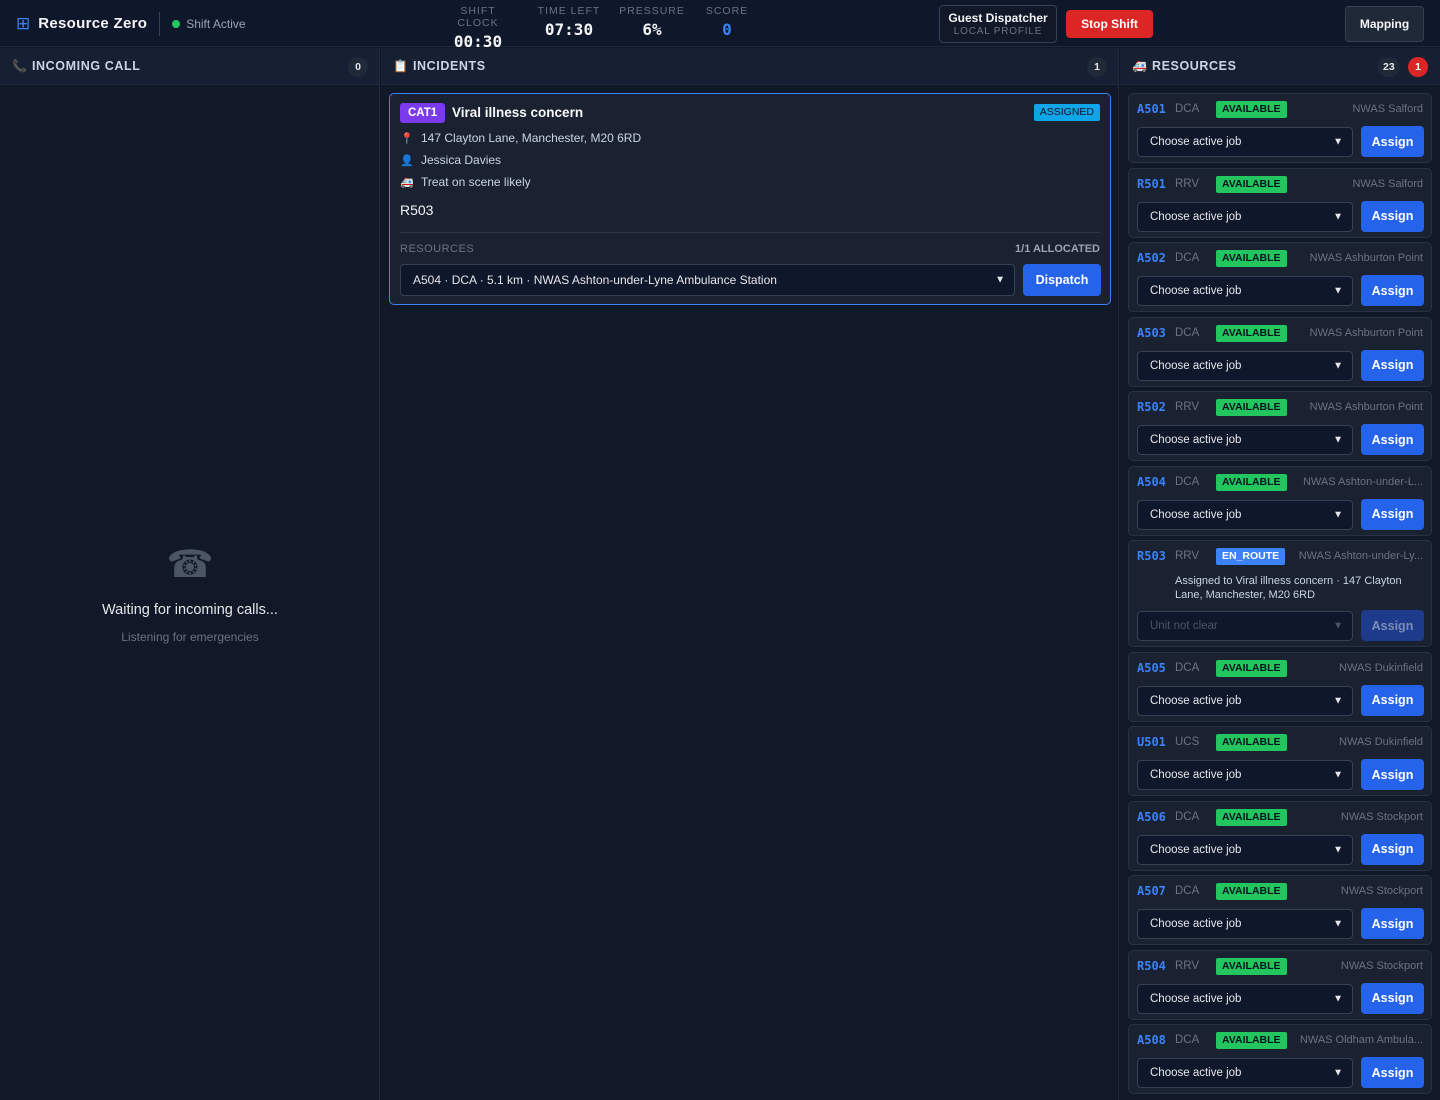  What do you see at coordinates (1389, 67) in the screenshot?
I see `resources-count-badge: 23` at bounding box center [1389, 67].